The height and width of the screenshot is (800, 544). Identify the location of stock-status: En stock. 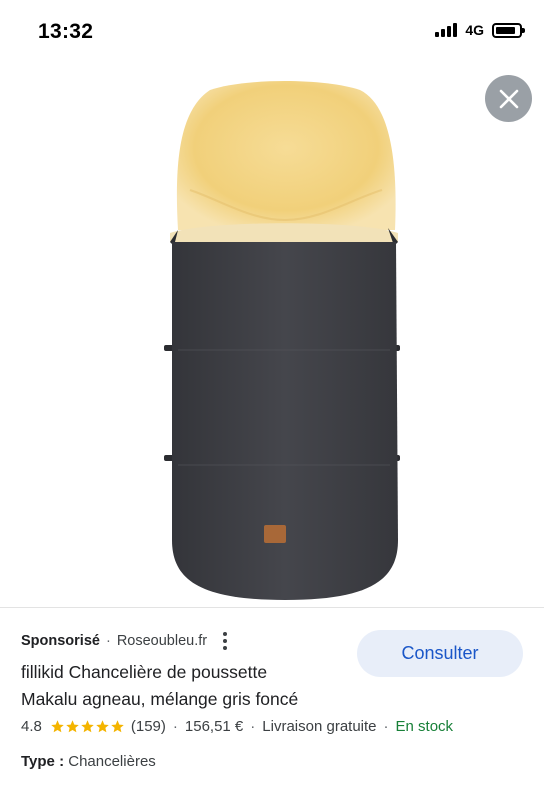
(424, 726).